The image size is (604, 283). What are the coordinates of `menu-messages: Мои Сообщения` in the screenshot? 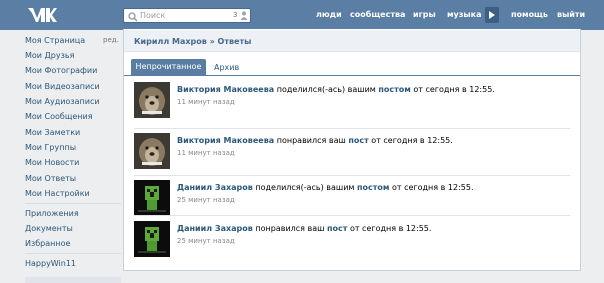 It's located at (59, 116).